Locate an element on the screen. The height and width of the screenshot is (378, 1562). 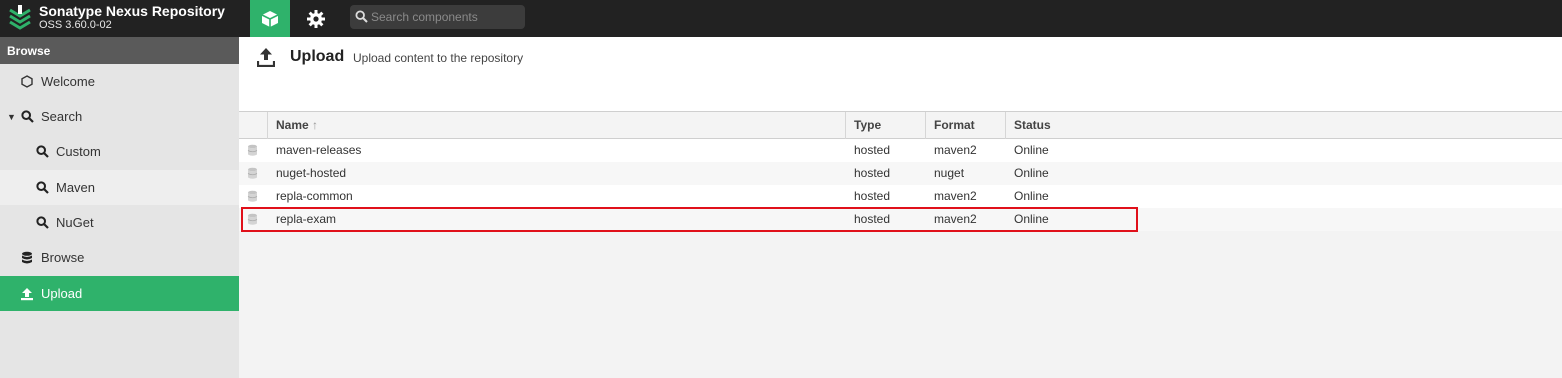
admin-mode-button is located at coordinates (316, 18).